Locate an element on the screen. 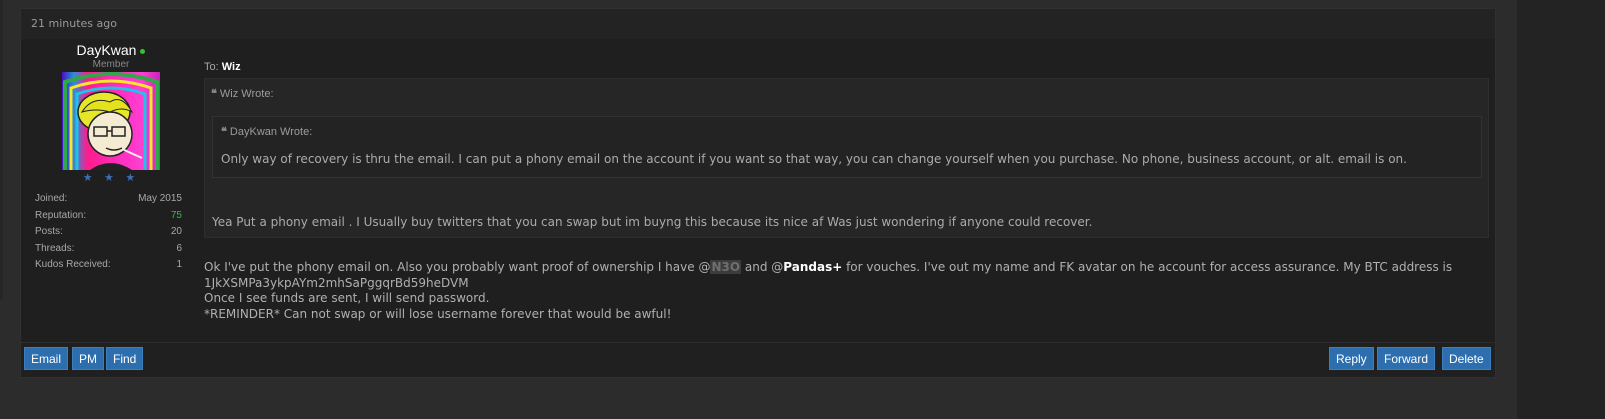 This screenshot has width=1605, height=419. stat-label: Threads: is located at coordinates (55, 248).